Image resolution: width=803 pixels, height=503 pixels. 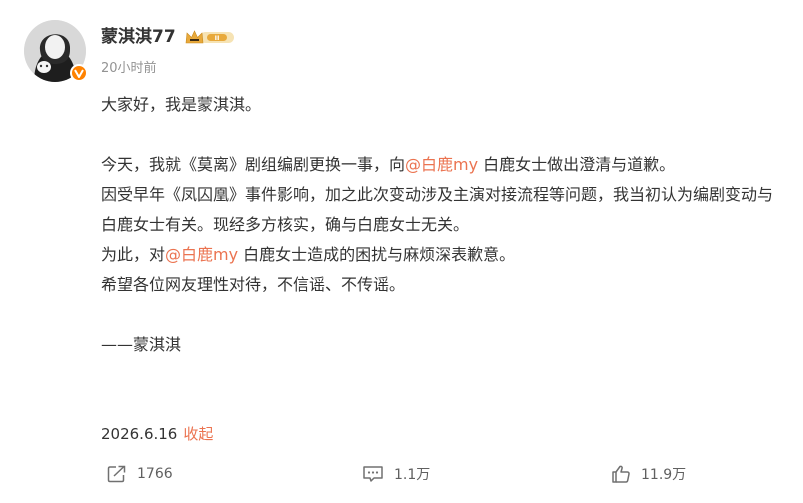 I want to click on post-signature: ——蒙淇淇, so click(x=141, y=344).